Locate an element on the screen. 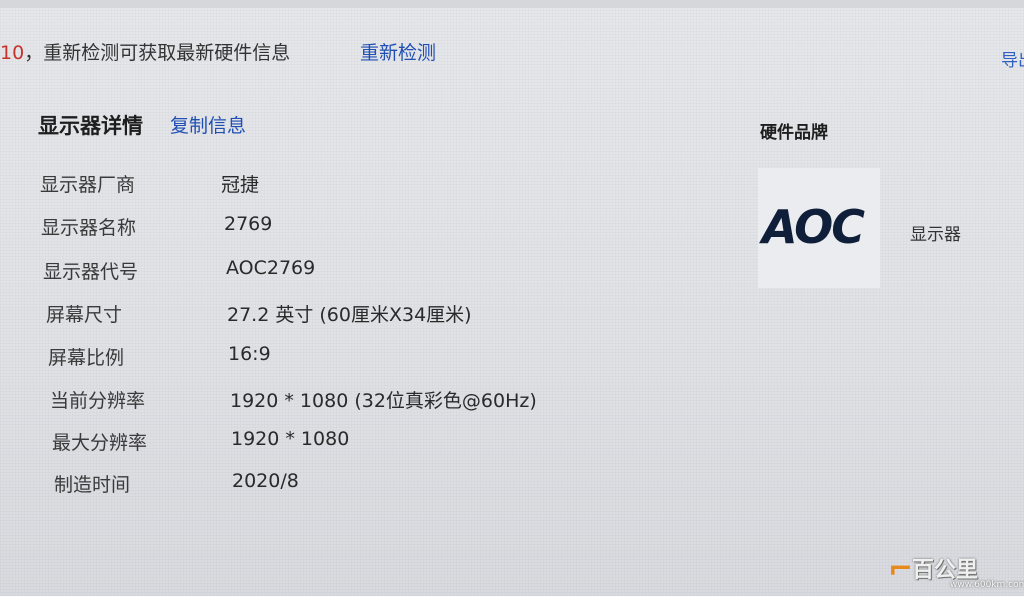  detail-value: 1920 * 1080 is located at coordinates (290, 439).